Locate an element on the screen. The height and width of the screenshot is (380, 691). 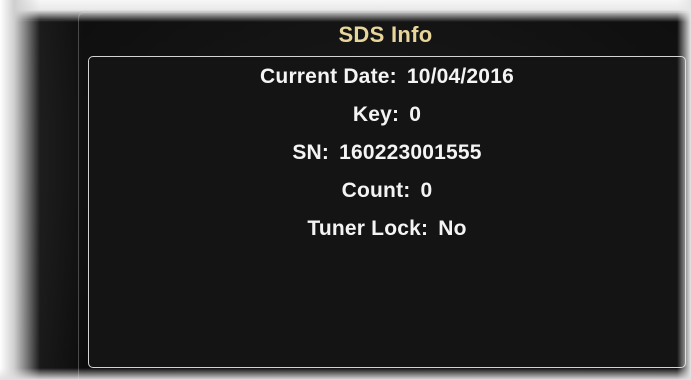
serial-number-value: 160223001555 is located at coordinates (410, 152).